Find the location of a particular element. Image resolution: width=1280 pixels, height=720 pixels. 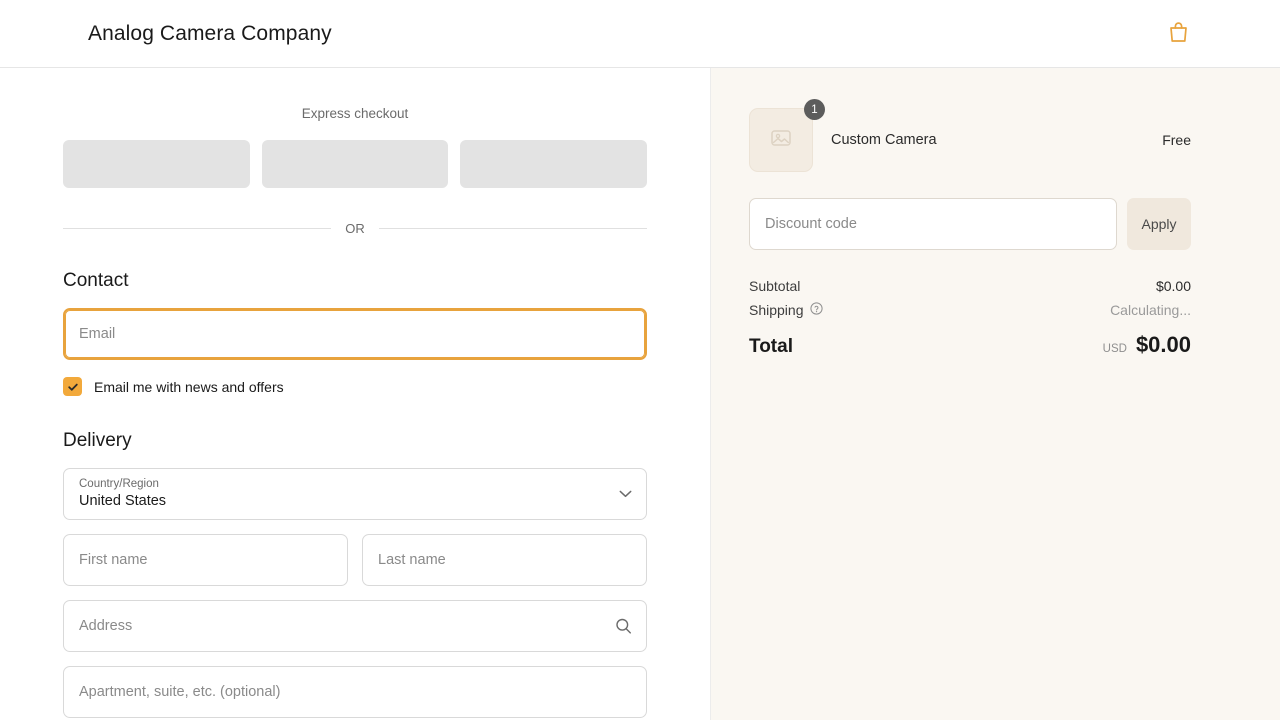

newsletter-label: Email me with news and offers is located at coordinates (189, 386).